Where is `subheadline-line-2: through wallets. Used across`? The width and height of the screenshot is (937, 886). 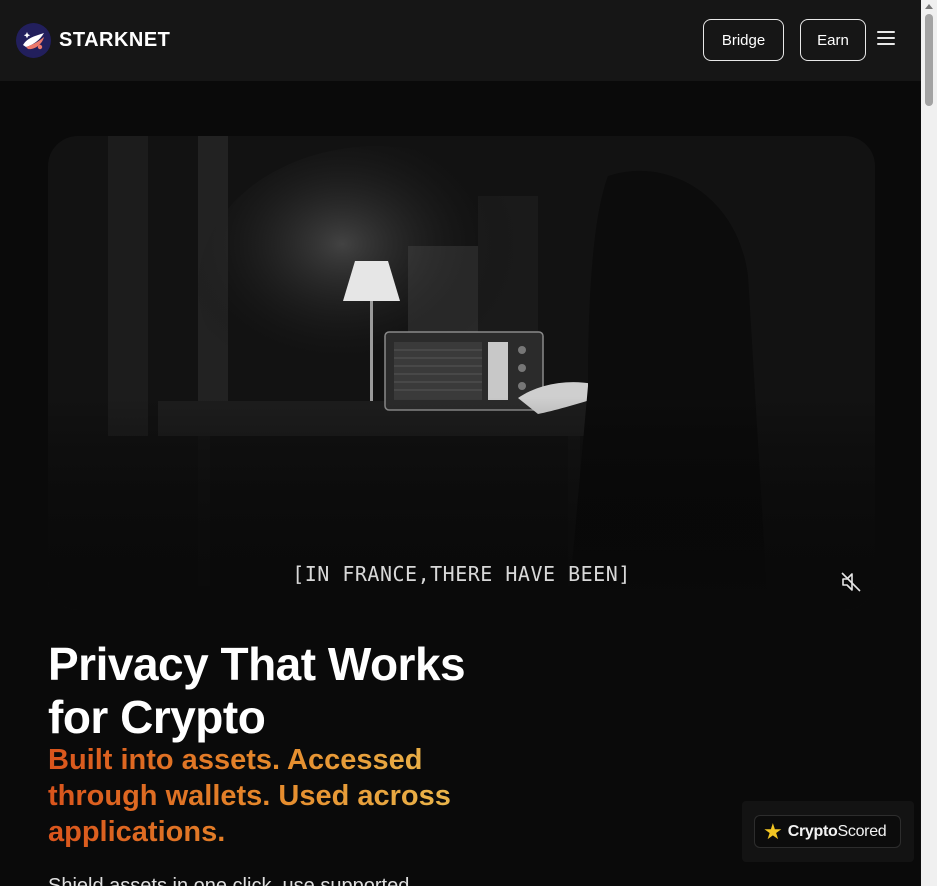 subheadline-line-2: through wallets. Used across is located at coordinates (249, 796).